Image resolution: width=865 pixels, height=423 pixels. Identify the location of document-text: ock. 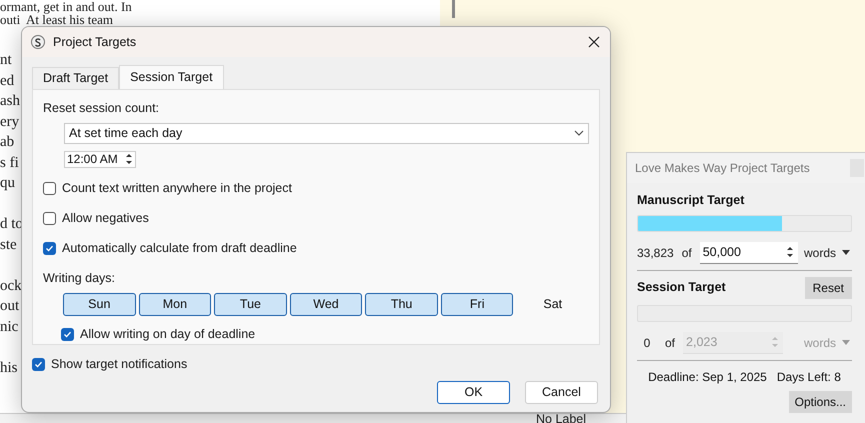
(11, 286).